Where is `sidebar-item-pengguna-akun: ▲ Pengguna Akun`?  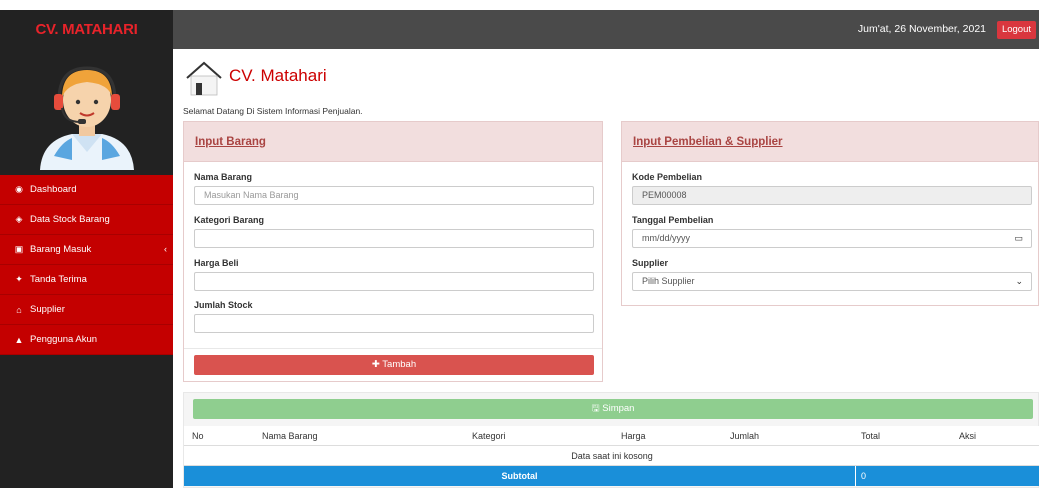 sidebar-item-pengguna-akun: ▲ Pengguna Akun is located at coordinates (86, 340).